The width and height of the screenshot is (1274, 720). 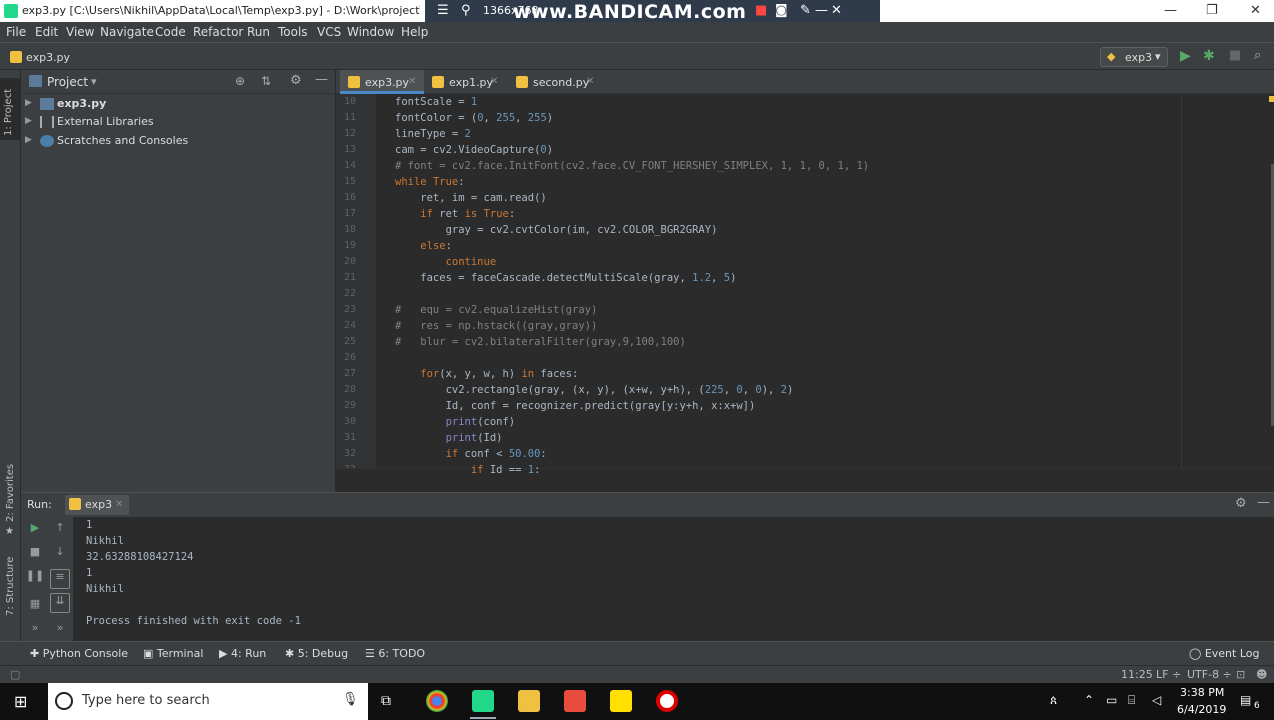 I want to click on arrow-up-icon: ↑, so click(x=60, y=531).